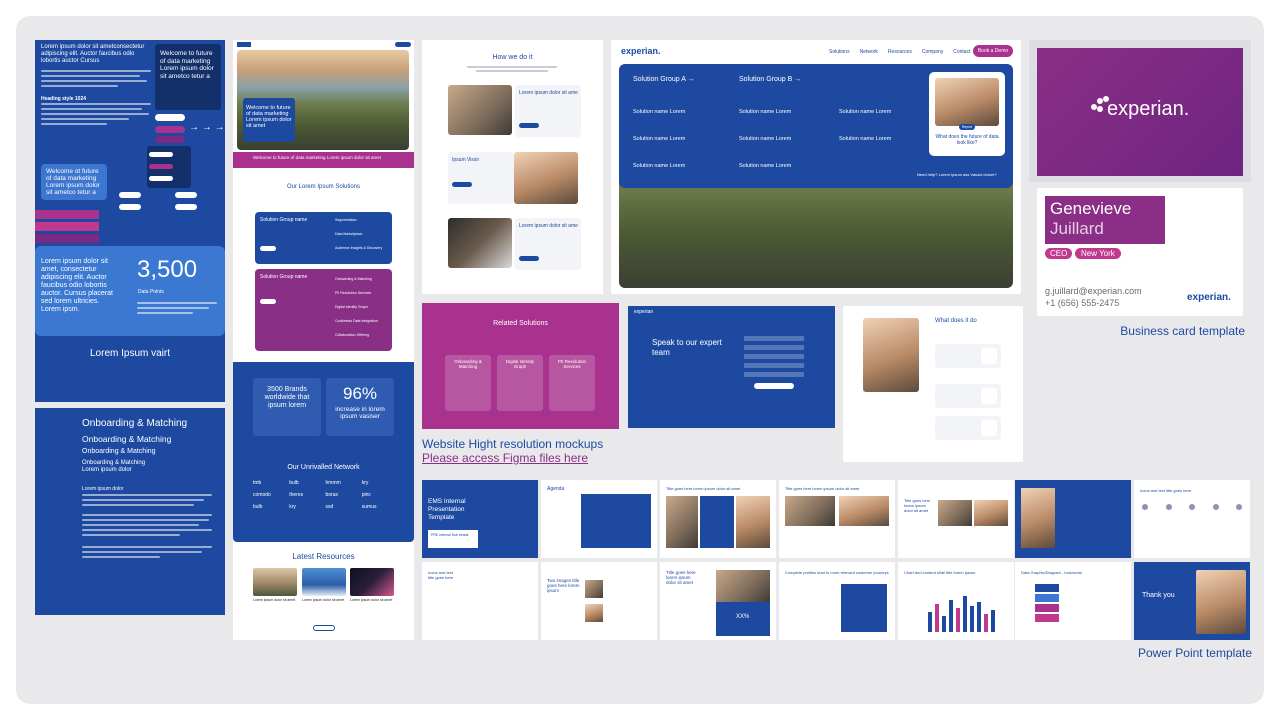 The width and height of the screenshot is (1280, 720). I want to click on related-col-3: PII Resolution Services, so click(572, 383).